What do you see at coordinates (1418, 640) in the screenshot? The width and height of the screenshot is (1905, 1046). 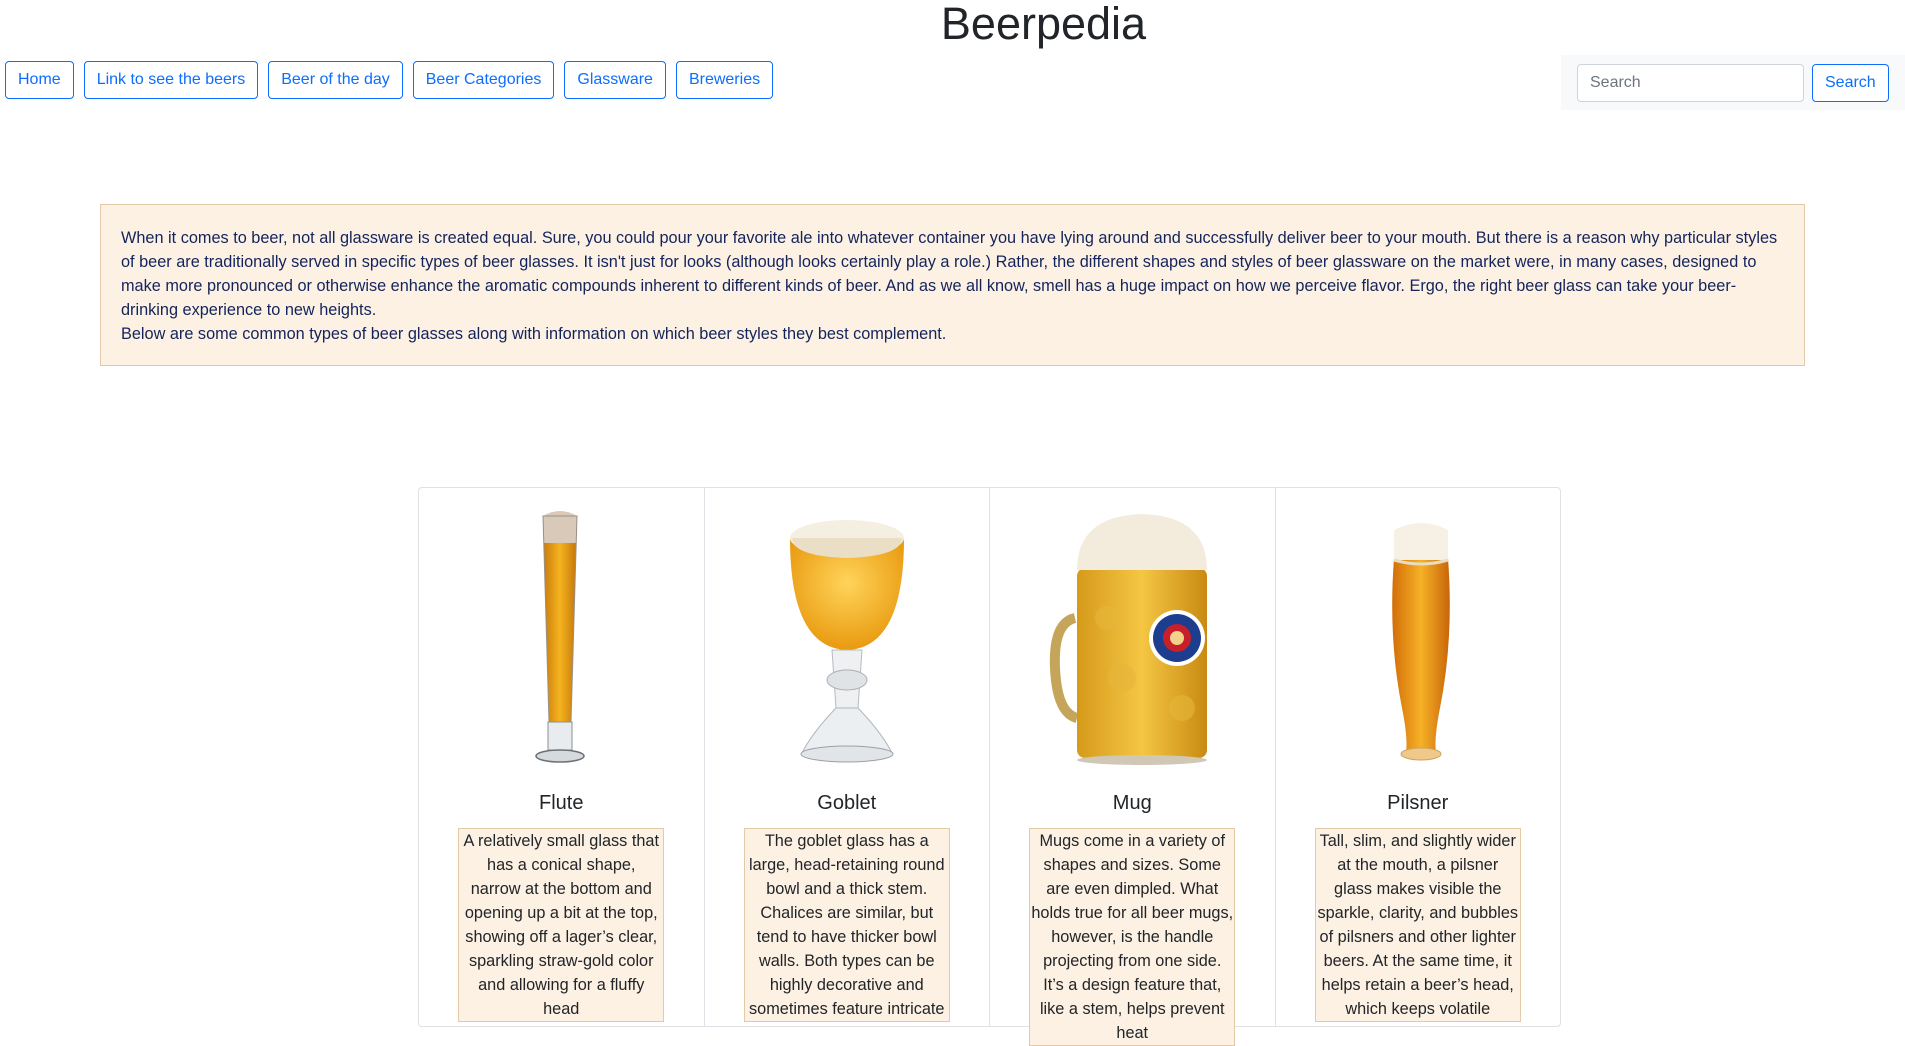 I see `pilsner-glass-image` at bounding box center [1418, 640].